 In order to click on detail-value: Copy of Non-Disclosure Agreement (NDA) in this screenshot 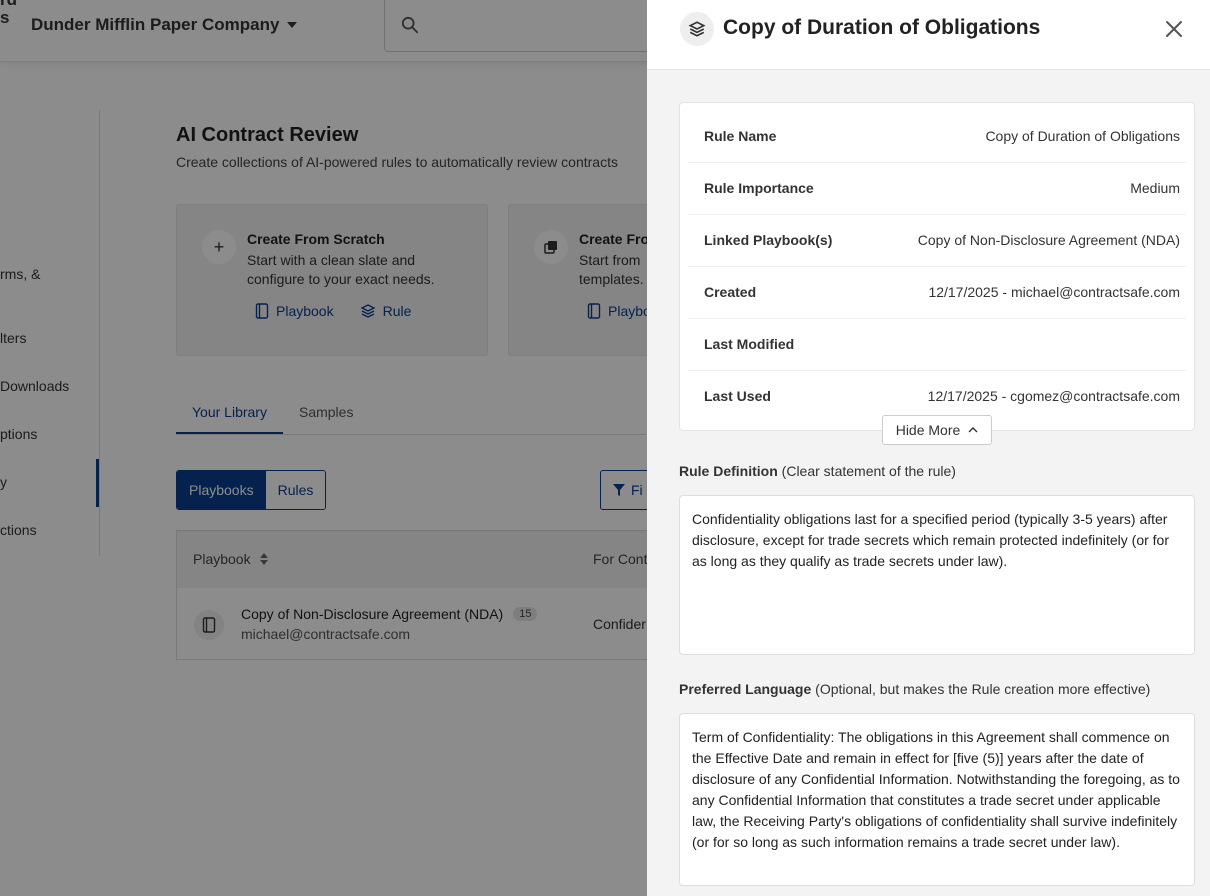, I will do `click(1048, 240)`.